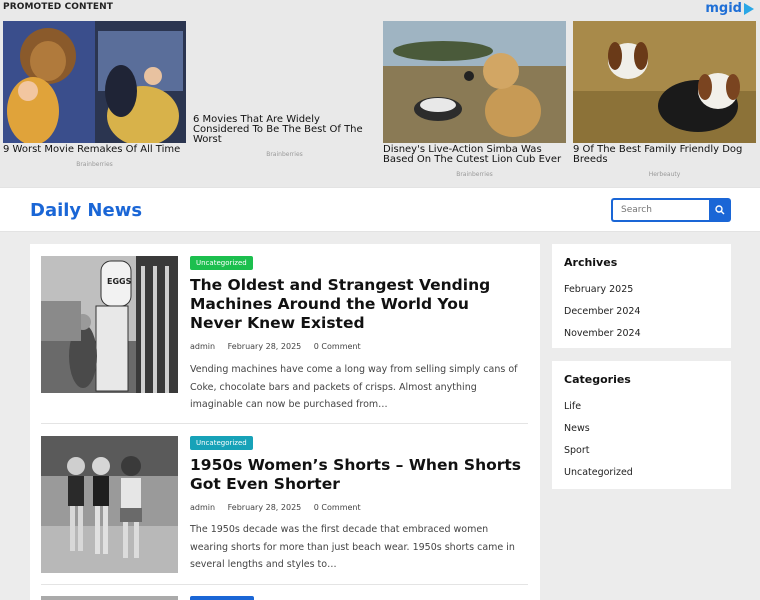  I want to click on categories-list: Life News Sport Uncategorized, so click(641, 440).